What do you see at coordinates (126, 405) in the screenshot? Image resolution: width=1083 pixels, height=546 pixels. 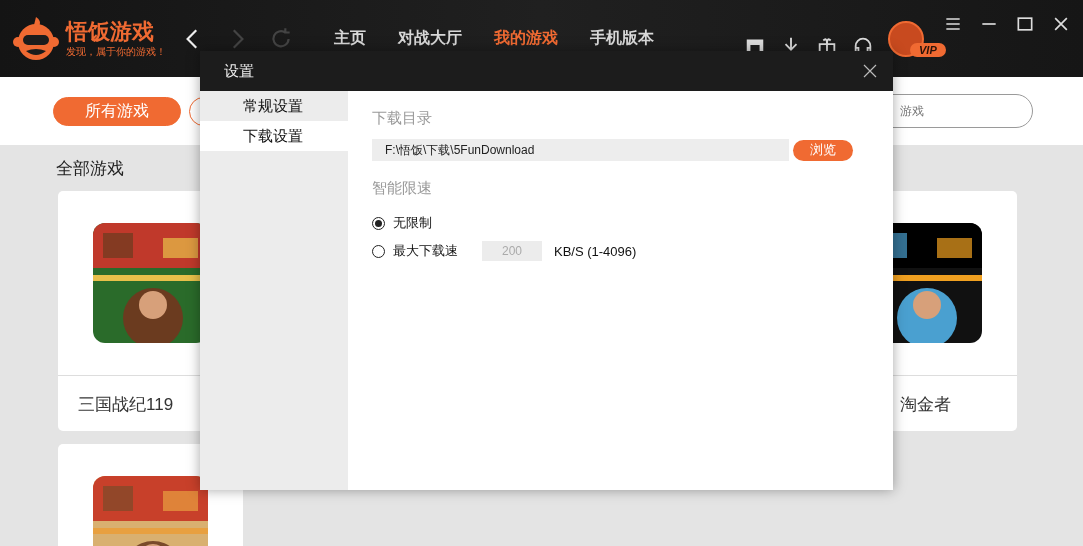 I see `game-title: 三国战纪119` at bounding box center [126, 405].